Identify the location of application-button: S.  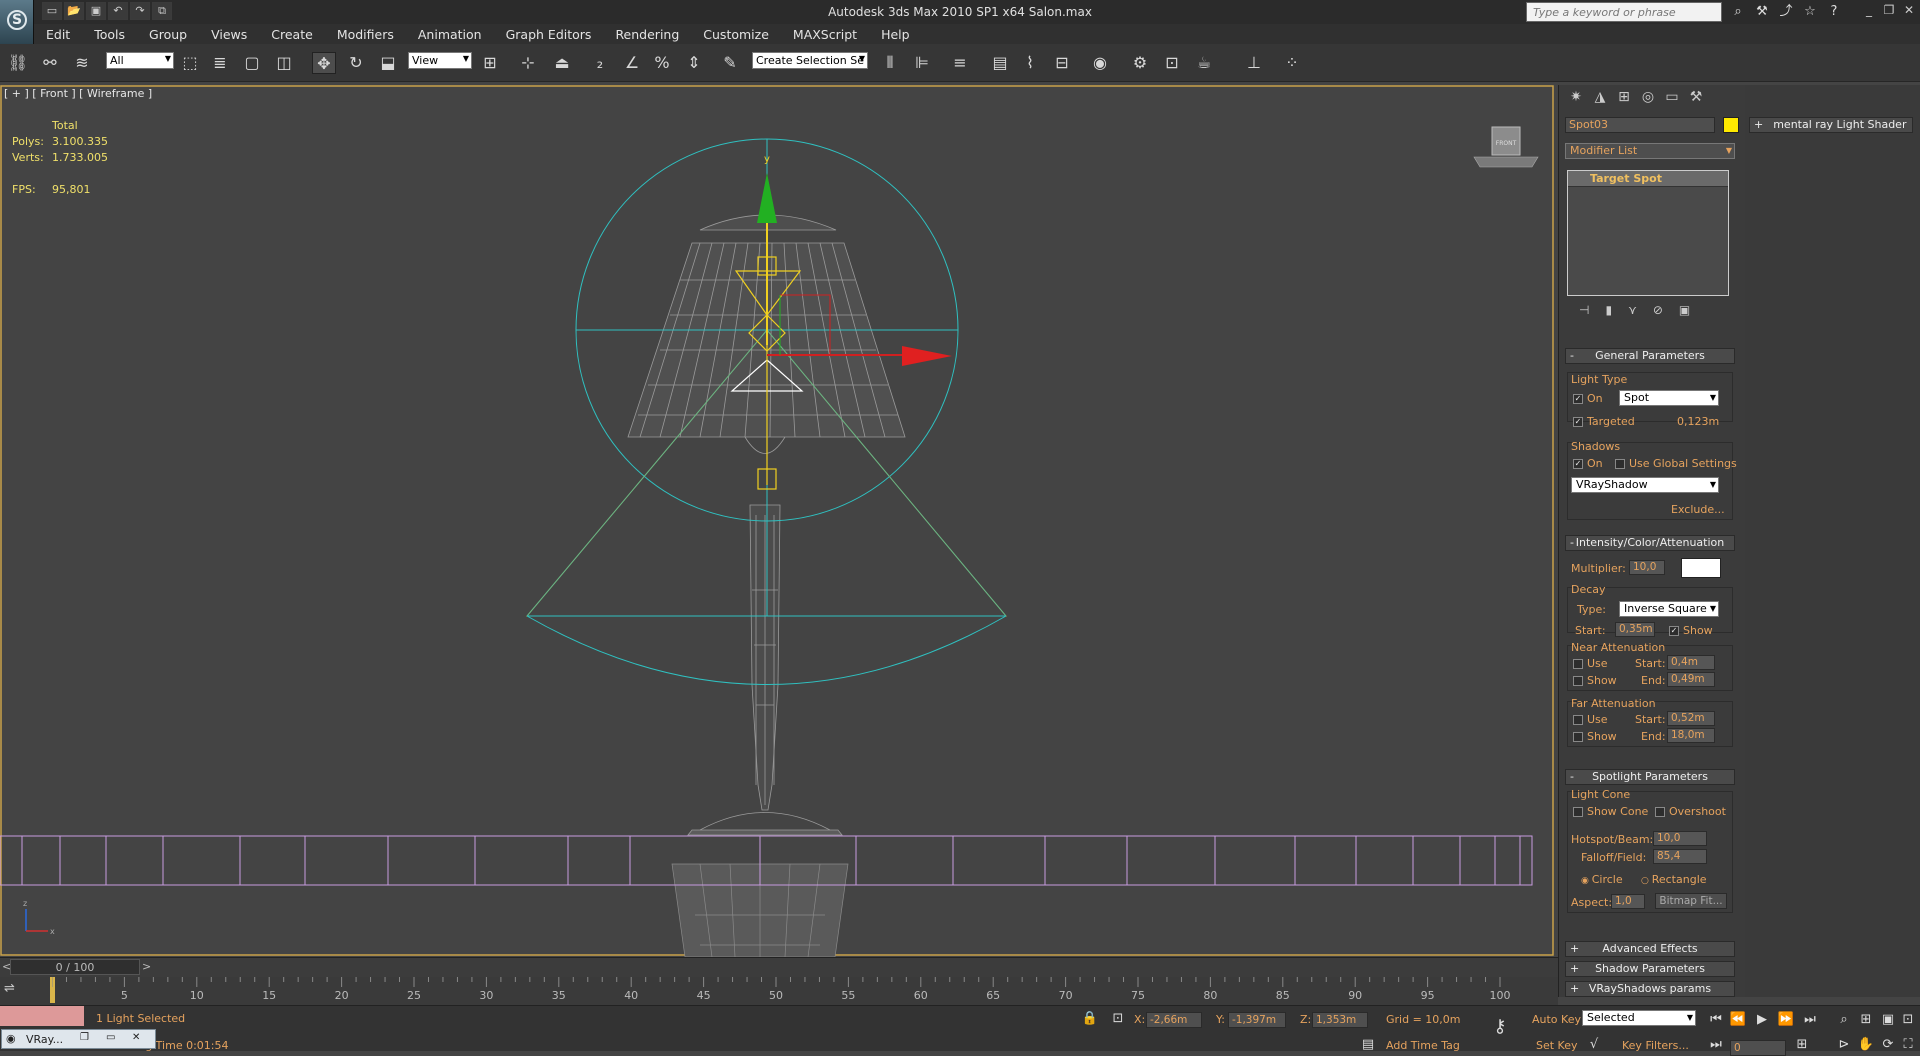
(17, 22).